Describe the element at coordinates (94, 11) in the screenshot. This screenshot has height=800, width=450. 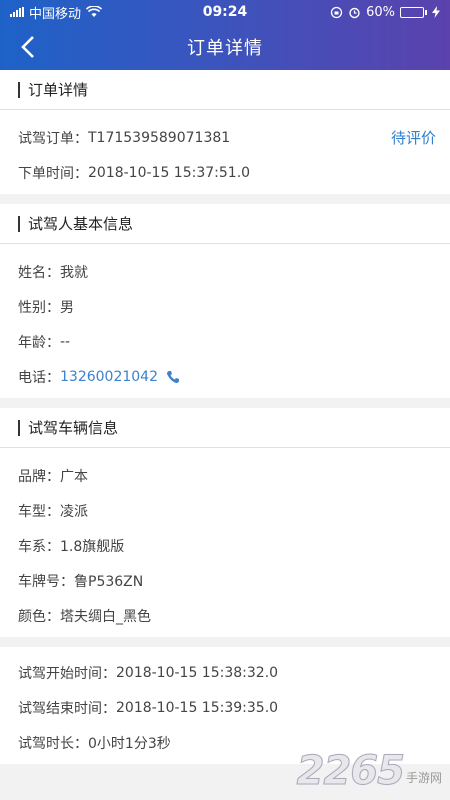
I see `wifi-icon` at that location.